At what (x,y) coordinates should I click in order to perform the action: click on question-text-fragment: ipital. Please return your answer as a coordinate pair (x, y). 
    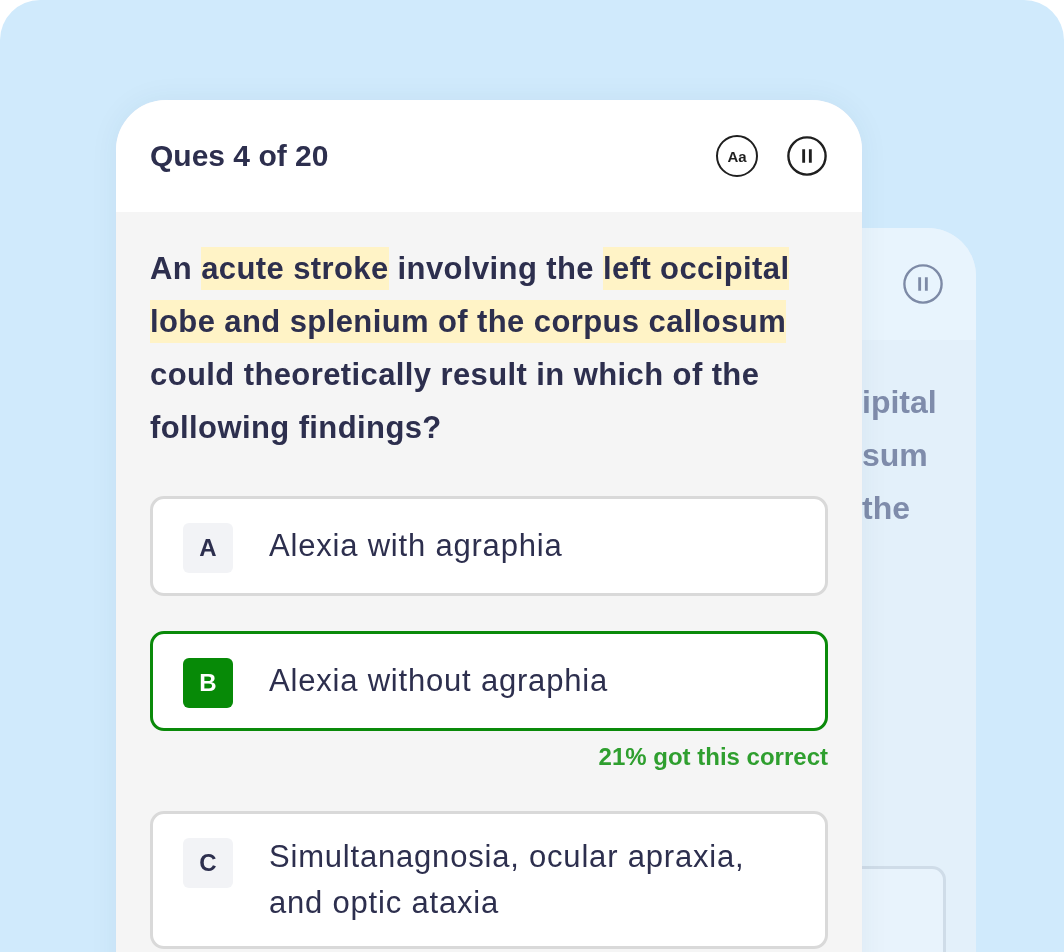
    Looking at the image, I should click on (900, 402).